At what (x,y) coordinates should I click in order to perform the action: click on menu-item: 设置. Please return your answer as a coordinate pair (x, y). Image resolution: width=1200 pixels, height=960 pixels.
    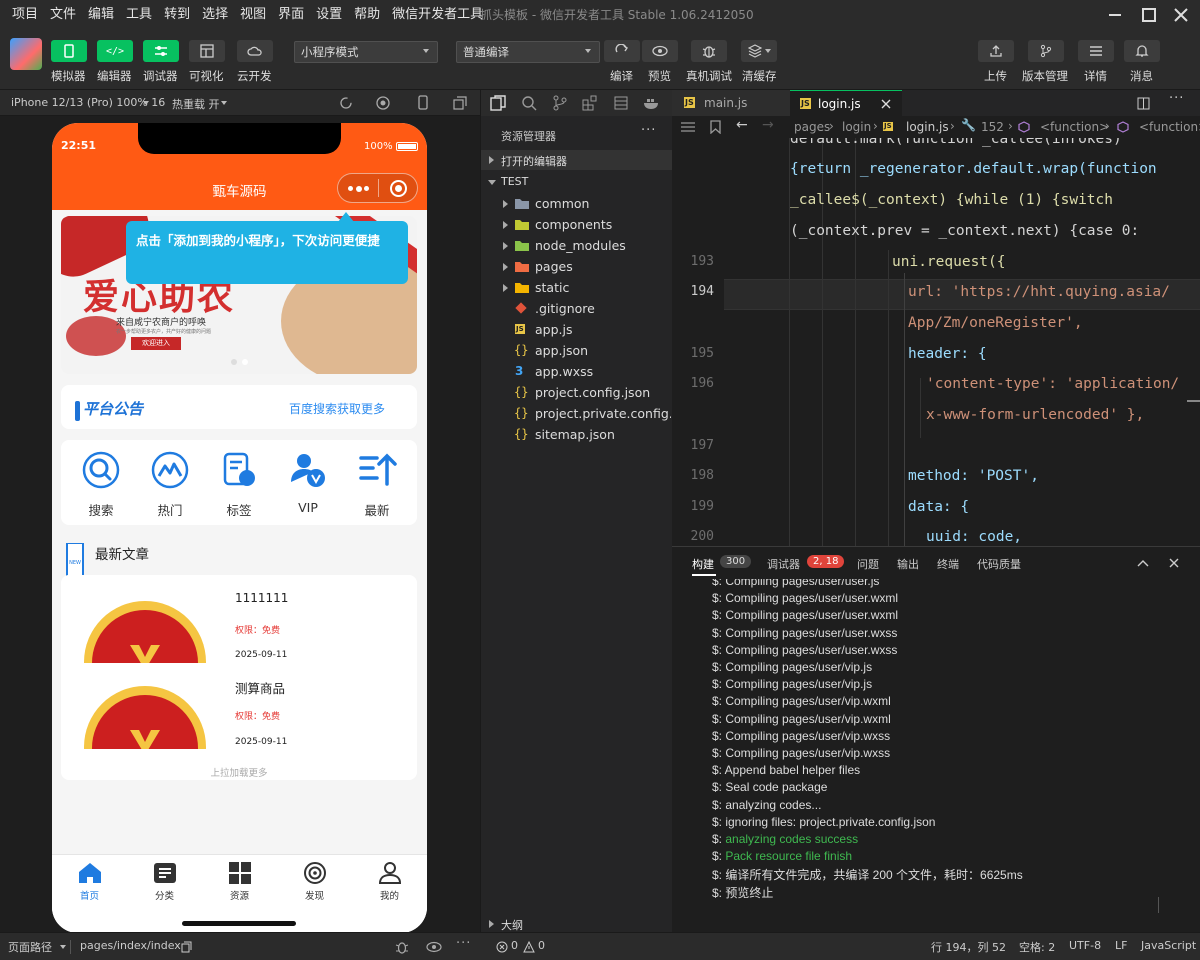
    Looking at the image, I should click on (329, 15).